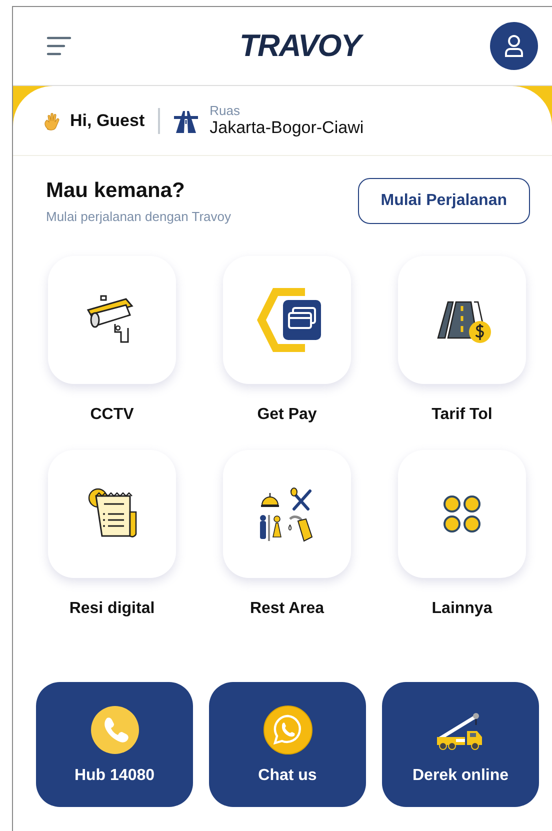 This screenshot has height=831, width=552. Describe the element at coordinates (225, 110) in the screenshot. I see `route-label: Ruas` at that location.